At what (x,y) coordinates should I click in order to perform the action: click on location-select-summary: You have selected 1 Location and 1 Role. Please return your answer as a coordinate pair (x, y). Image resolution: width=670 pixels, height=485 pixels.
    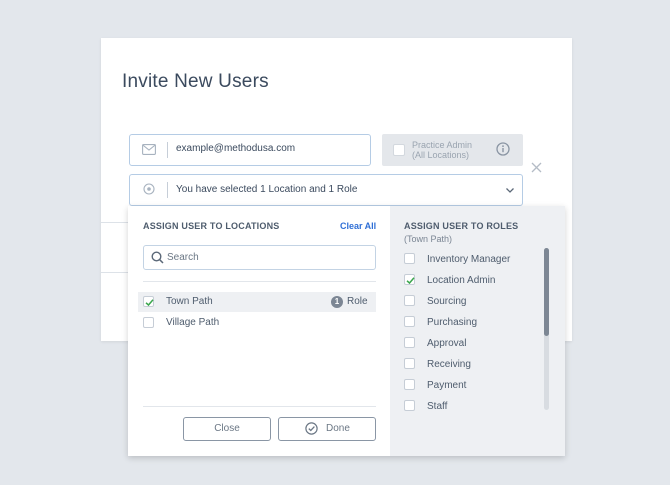
    Looking at the image, I should click on (267, 189).